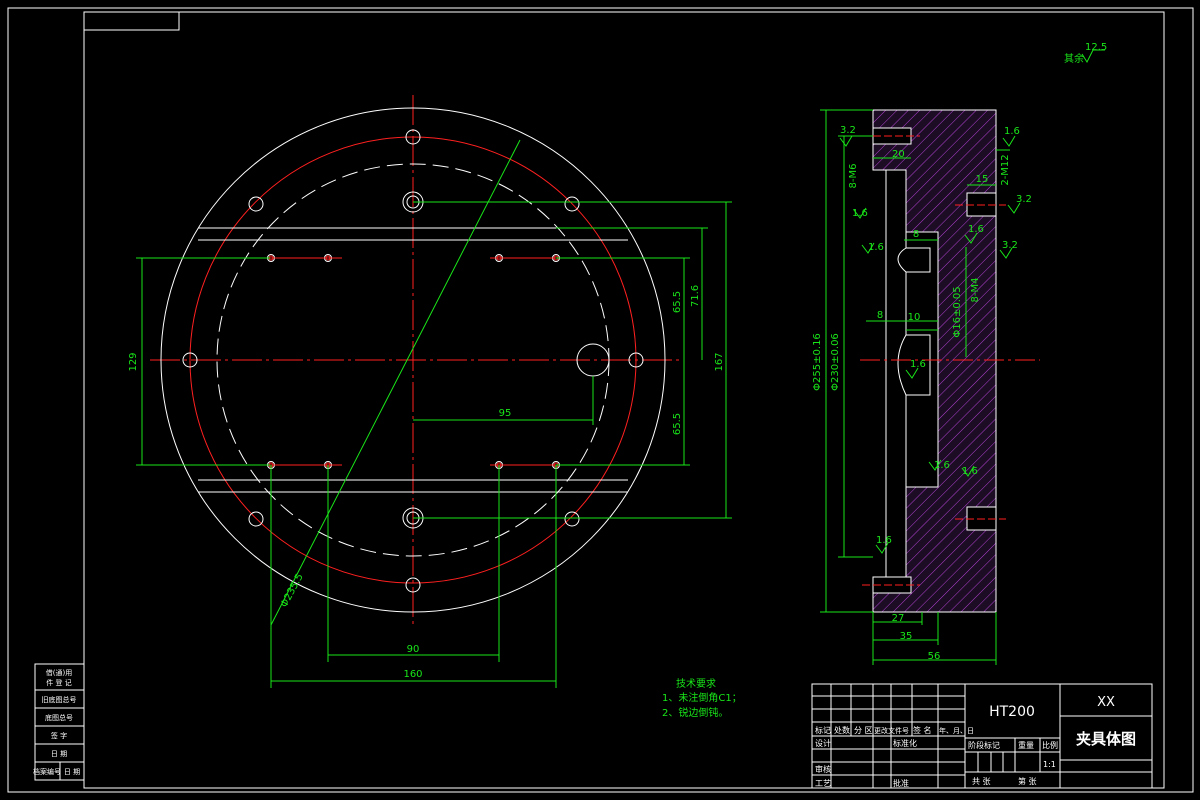  What do you see at coordinates (1026, 745) in the screenshot?
I see `tb-weight: 重量` at bounding box center [1026, 745].